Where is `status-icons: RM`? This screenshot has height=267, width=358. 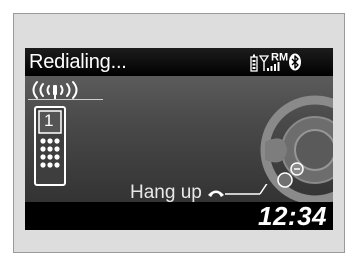 status-icons: RM is located at coordinates (275, 62).